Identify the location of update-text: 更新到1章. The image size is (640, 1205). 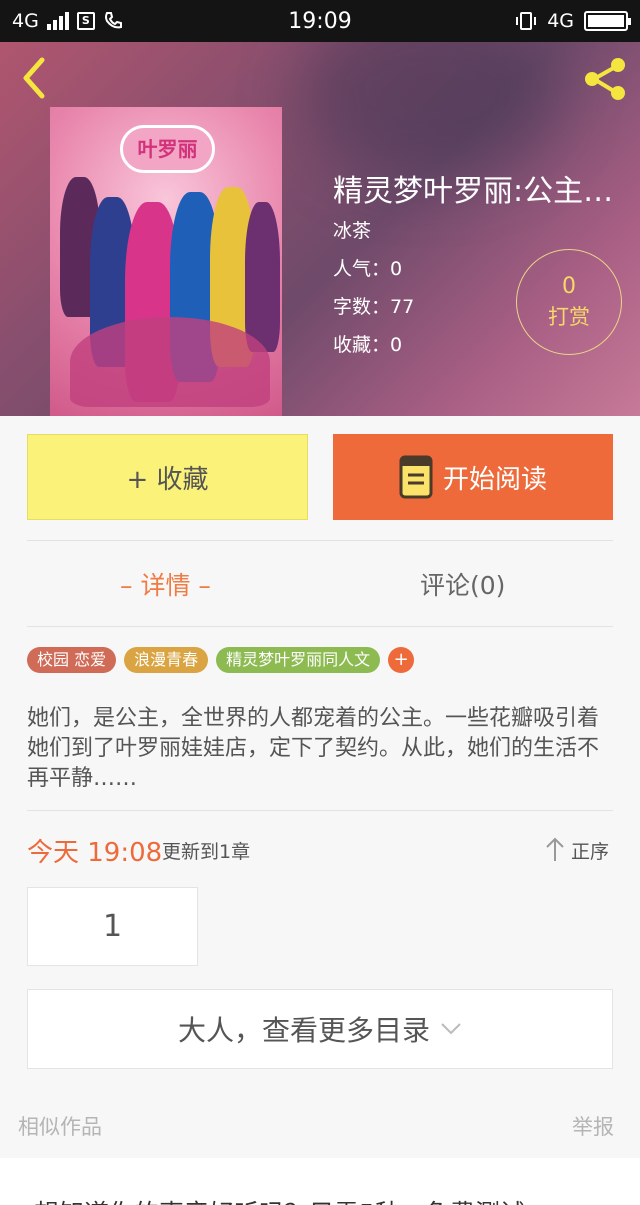
(206, 852).